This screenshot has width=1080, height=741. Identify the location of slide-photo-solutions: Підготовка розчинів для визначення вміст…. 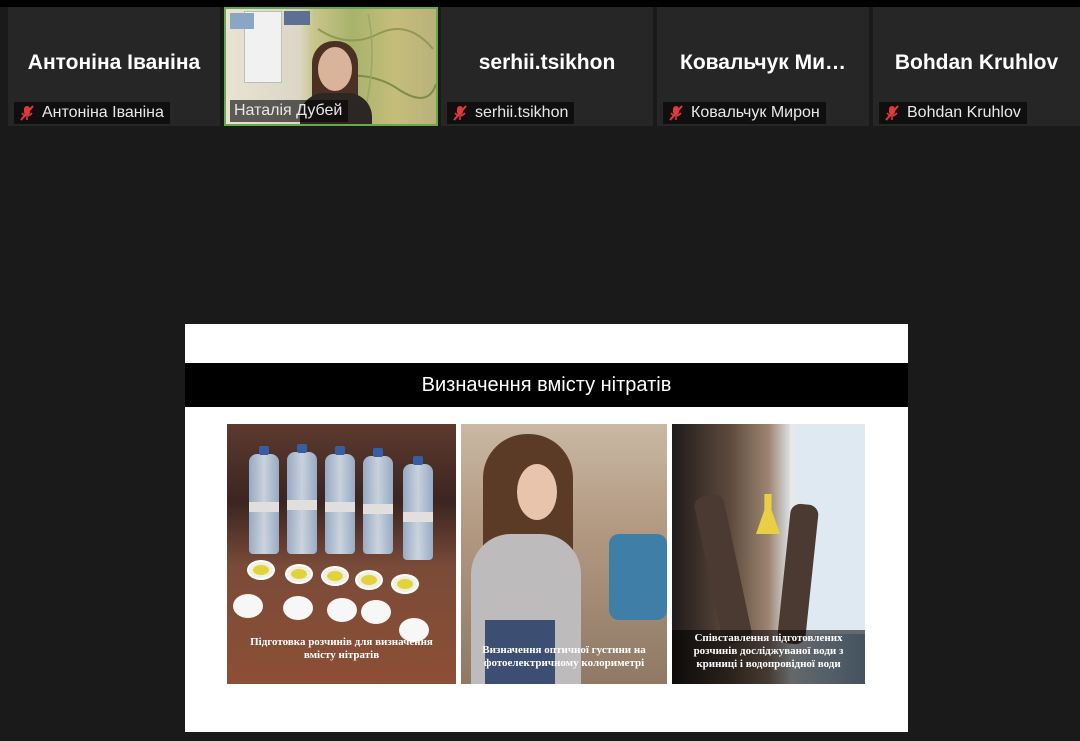
(341, 554).